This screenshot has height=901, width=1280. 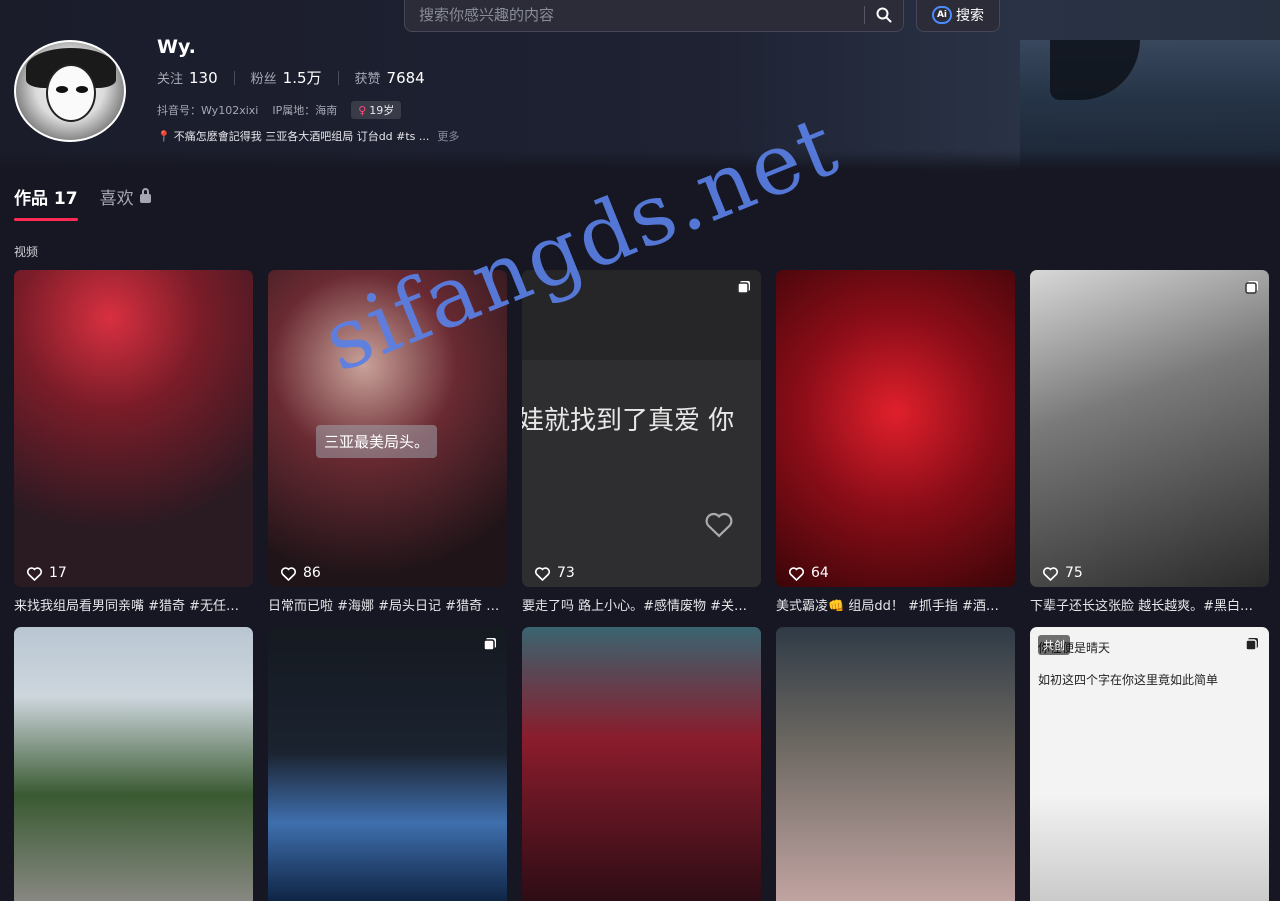 What do you see at coordinates (176, 47) in the screenshot?
I see `profile-name: Wy.` at bounding box center [176, 47].